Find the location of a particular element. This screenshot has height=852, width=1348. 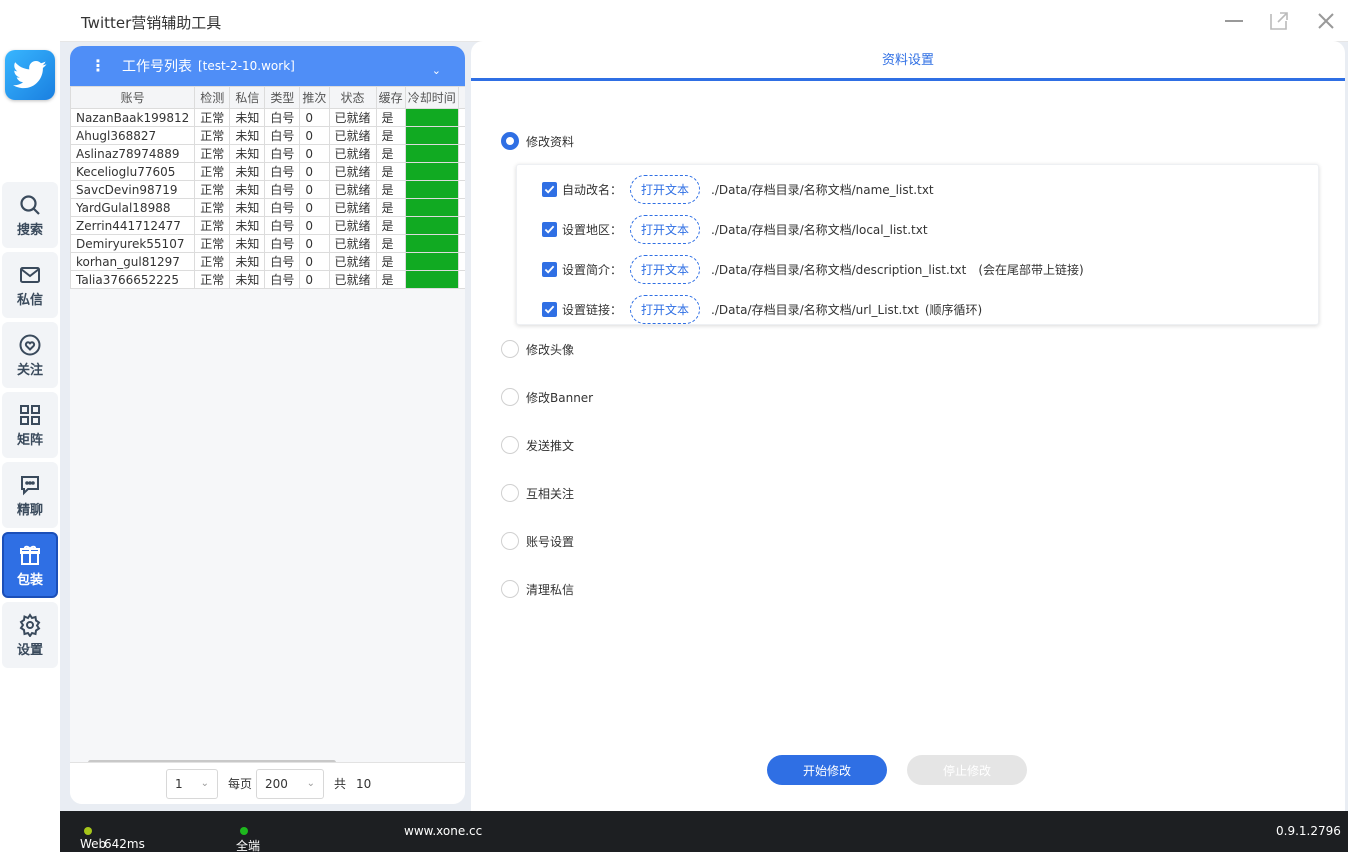

table-row: SavcDevin98719 正常 未知 白号 0 已就绪是 is located at coordinates (267, 189).